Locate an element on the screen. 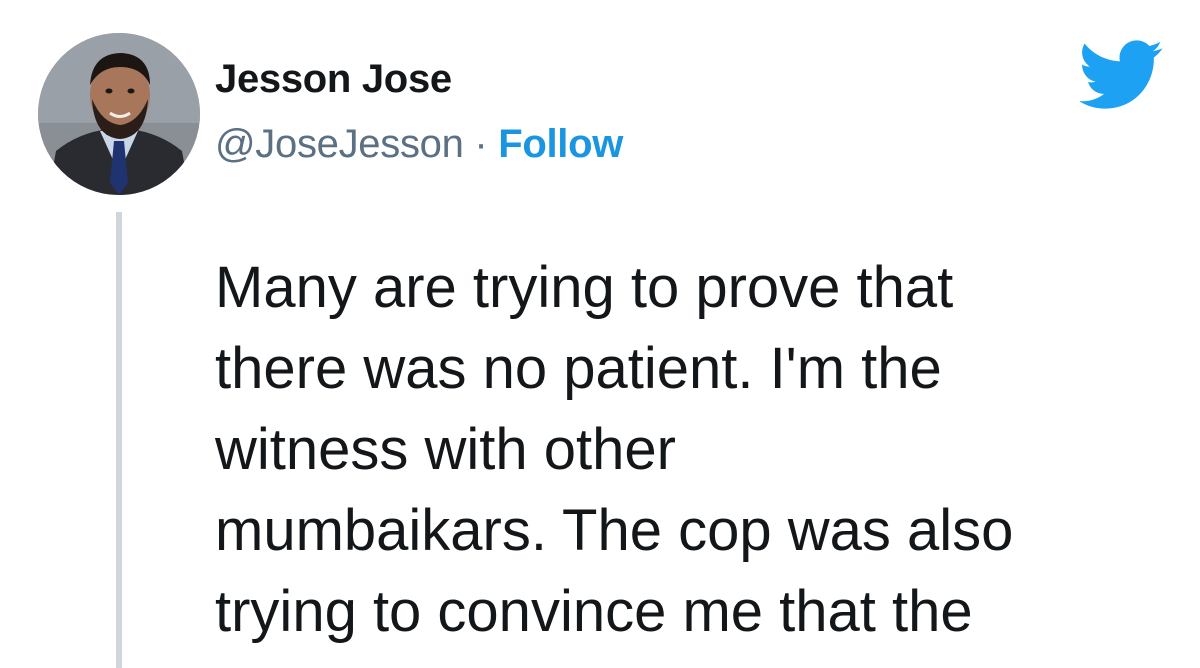 The height and width of the screenshot is (668, 1200). twitter-bird-icon-svg is located at coordinates (1120, 74).